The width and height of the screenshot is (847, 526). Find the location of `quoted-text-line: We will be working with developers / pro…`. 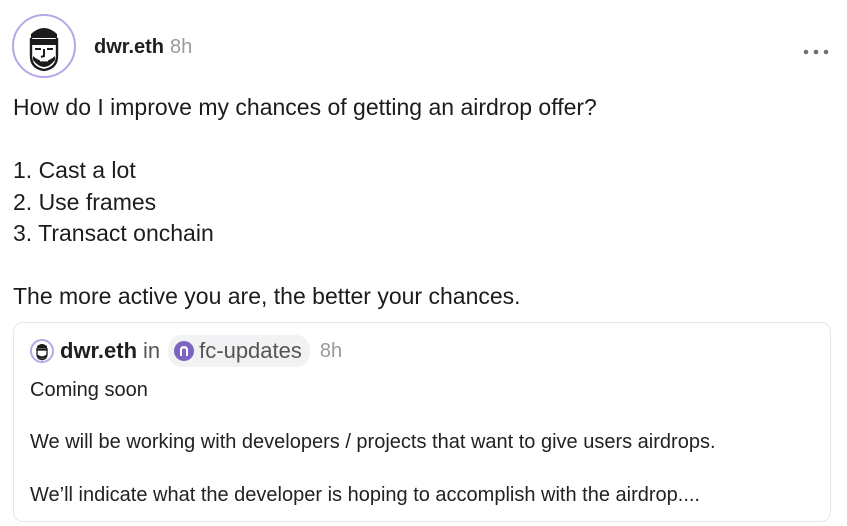

quoted-text-line: We will be working with developers / pro… is located at coordinates (373, 442).